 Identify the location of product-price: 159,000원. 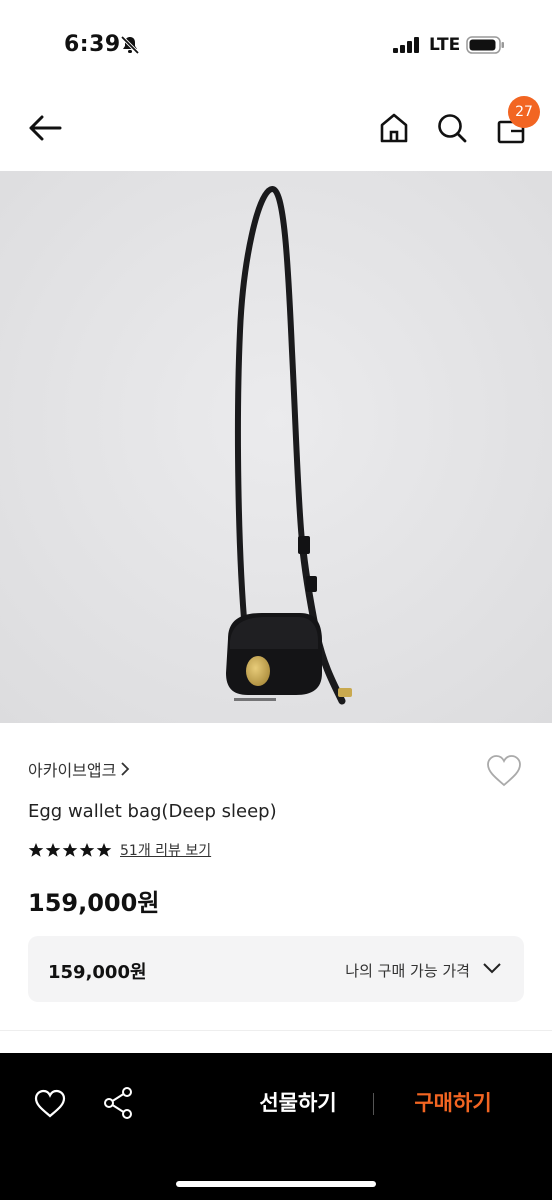
(94, 903).